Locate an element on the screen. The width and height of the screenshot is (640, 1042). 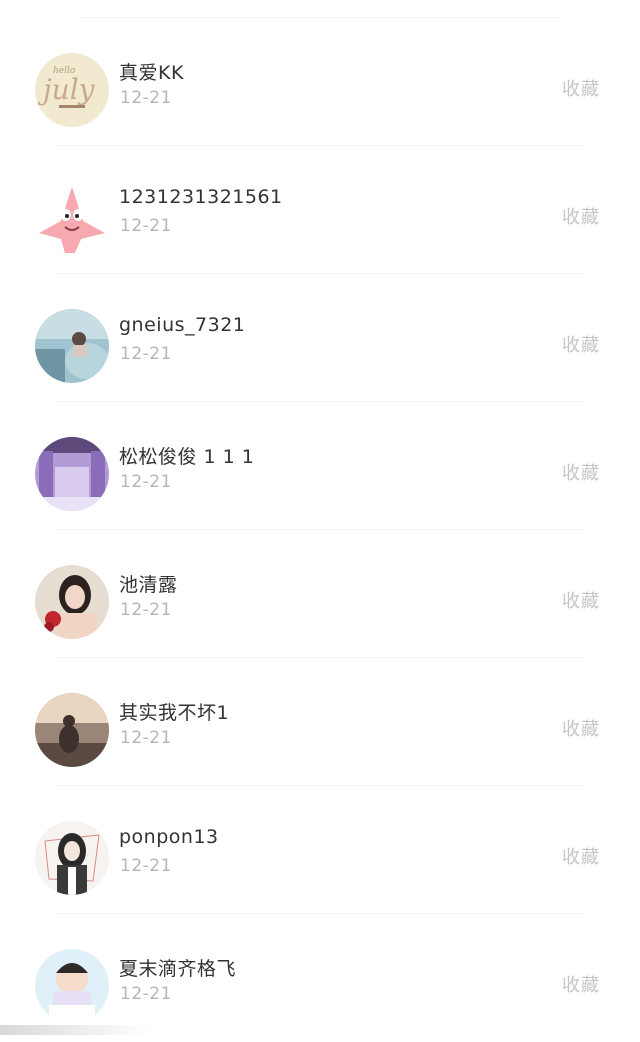
blue-scenery-photo-avatar-icon is located at coordinates (72, 346).